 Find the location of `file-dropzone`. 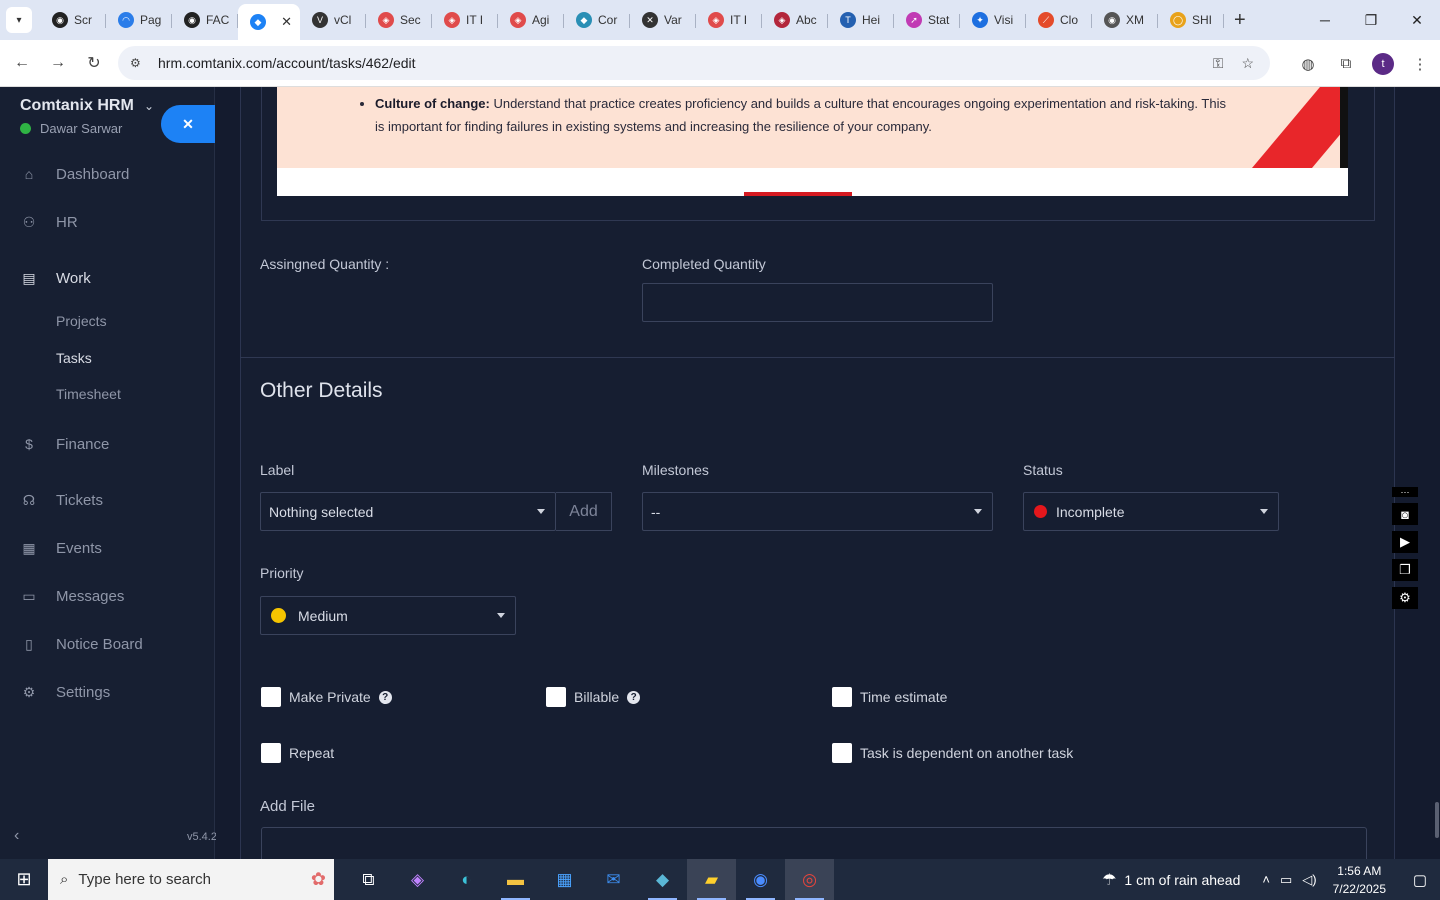

file-dropzone is located at coordinates (814, 843).